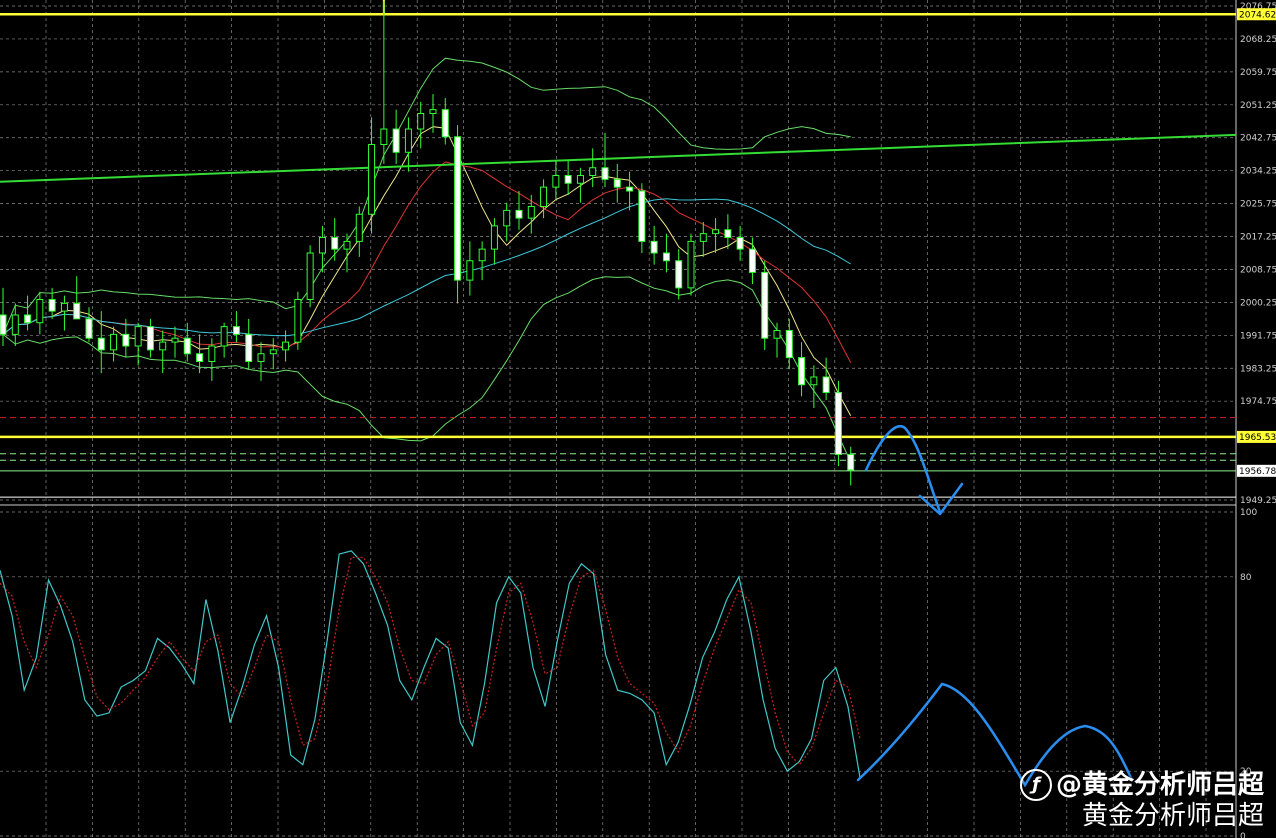  Describe the element at coordinates (1258, 303) in the screenshot. I see `price-tick-label: 2000.25` at that location.